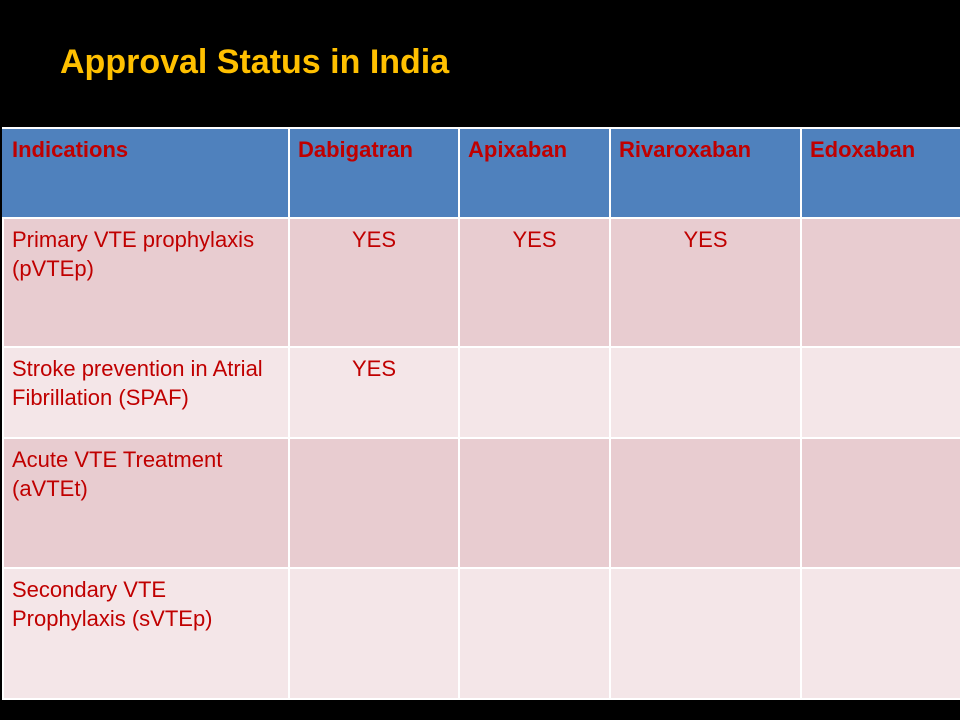 The height and width of the screenshot is (720, 960). What do you see at coordinates (146, 503) in the screenshot?
I see `indication-cell: Acute VTE Treatment (aVTEt)` at bounding box center [146, 503].